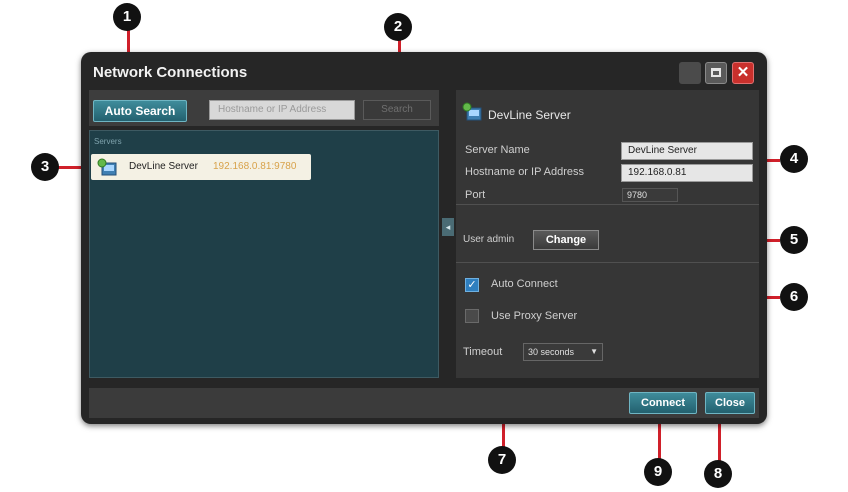  Describe the element at coordinates (687, 173) in the screenshot. I see `hostname-field: 192.168.0.81` at that location.